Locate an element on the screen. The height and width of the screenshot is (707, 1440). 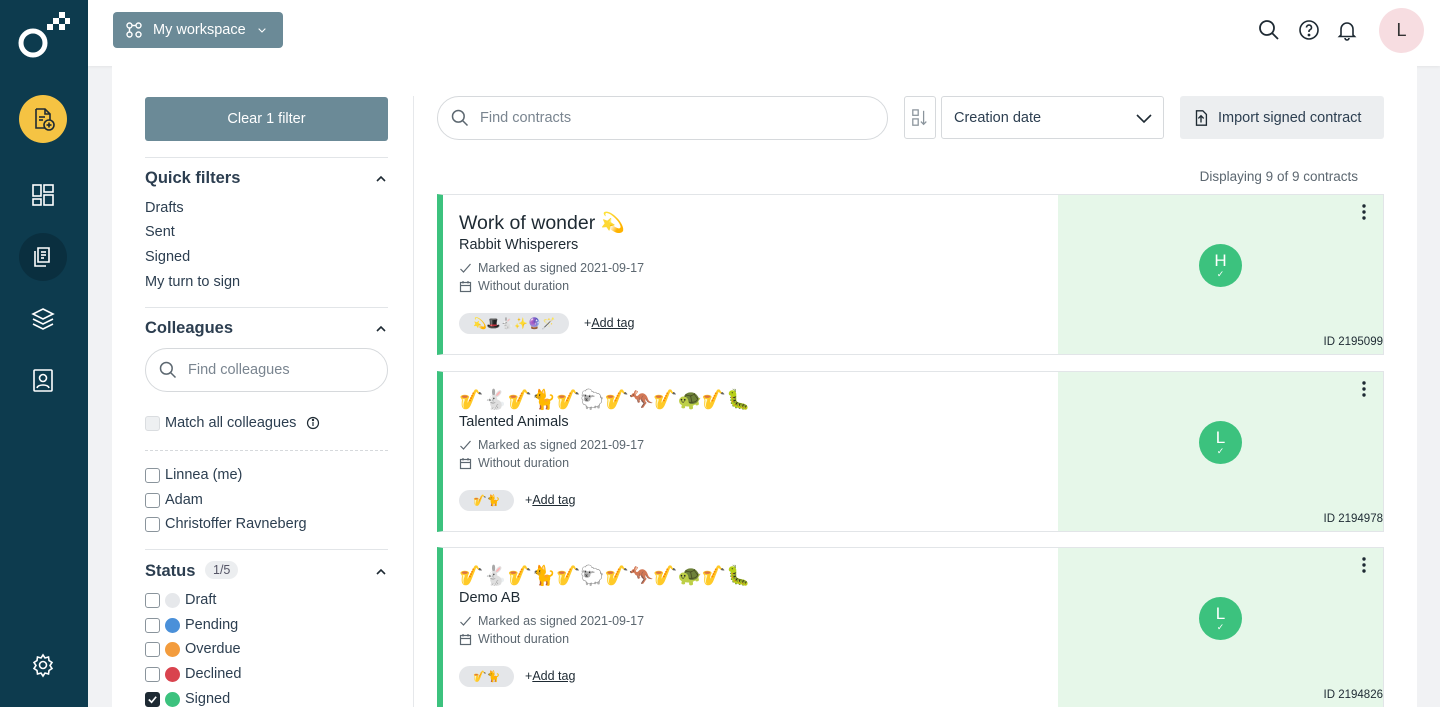
colleague-linnea: Linnea (me) is located at coordinates (193, 475).